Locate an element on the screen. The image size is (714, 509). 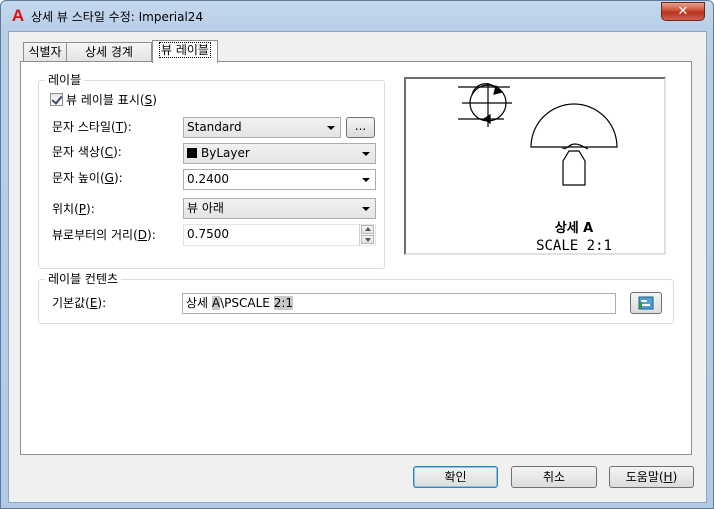
preview-drawing: 상세 A SCALE 2:1 is located at coordinates (538, 168).